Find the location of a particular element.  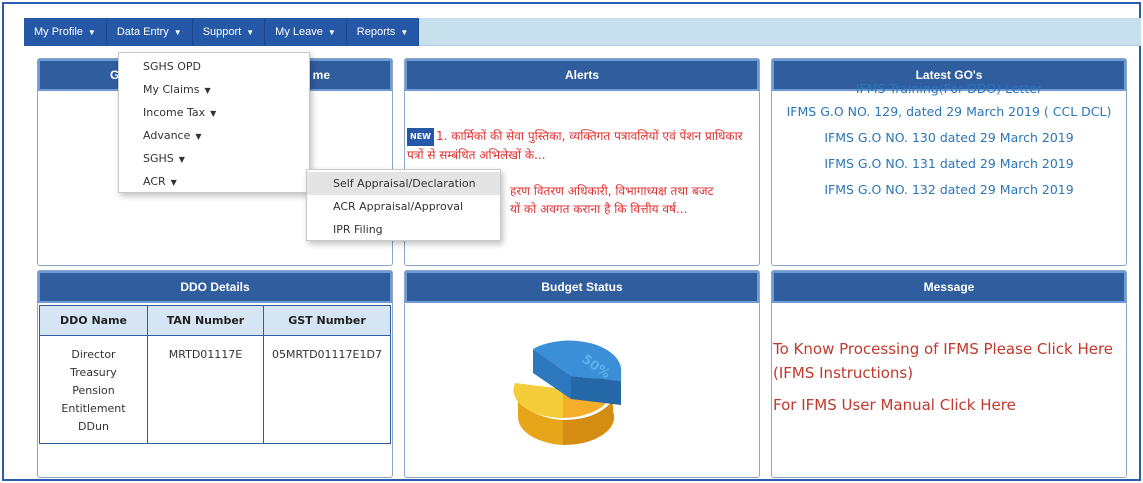

menu-label: Data Entry is located at coordinates (142, 32).